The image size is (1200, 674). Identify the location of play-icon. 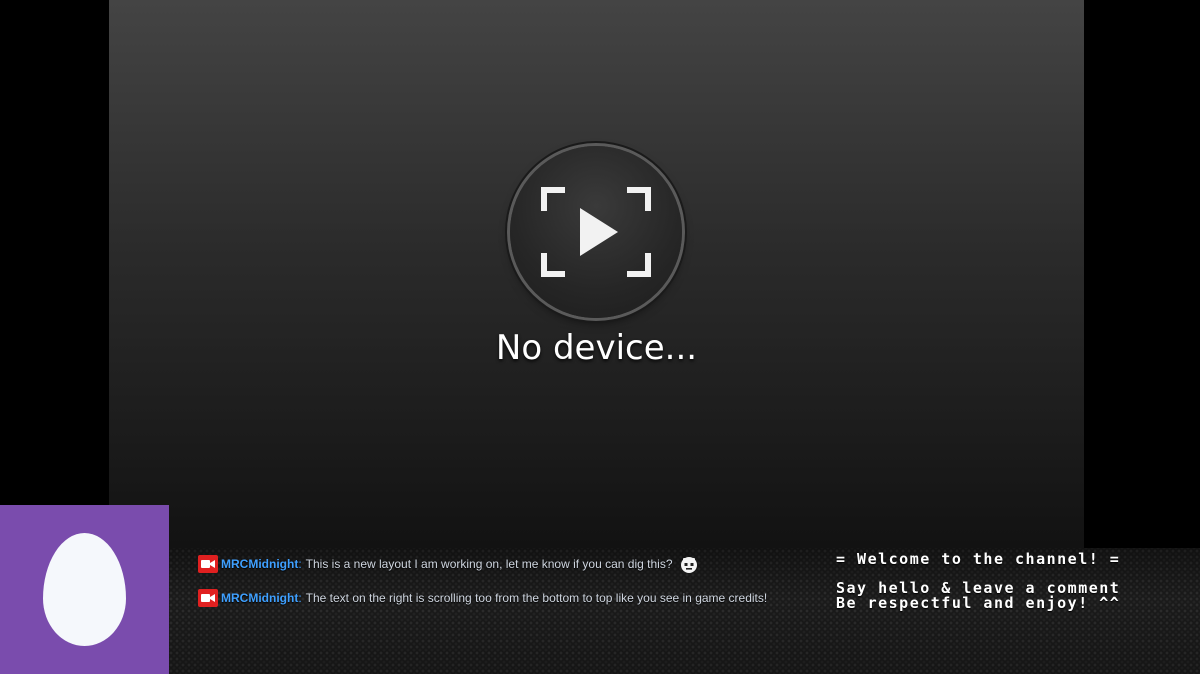
(599, 232).